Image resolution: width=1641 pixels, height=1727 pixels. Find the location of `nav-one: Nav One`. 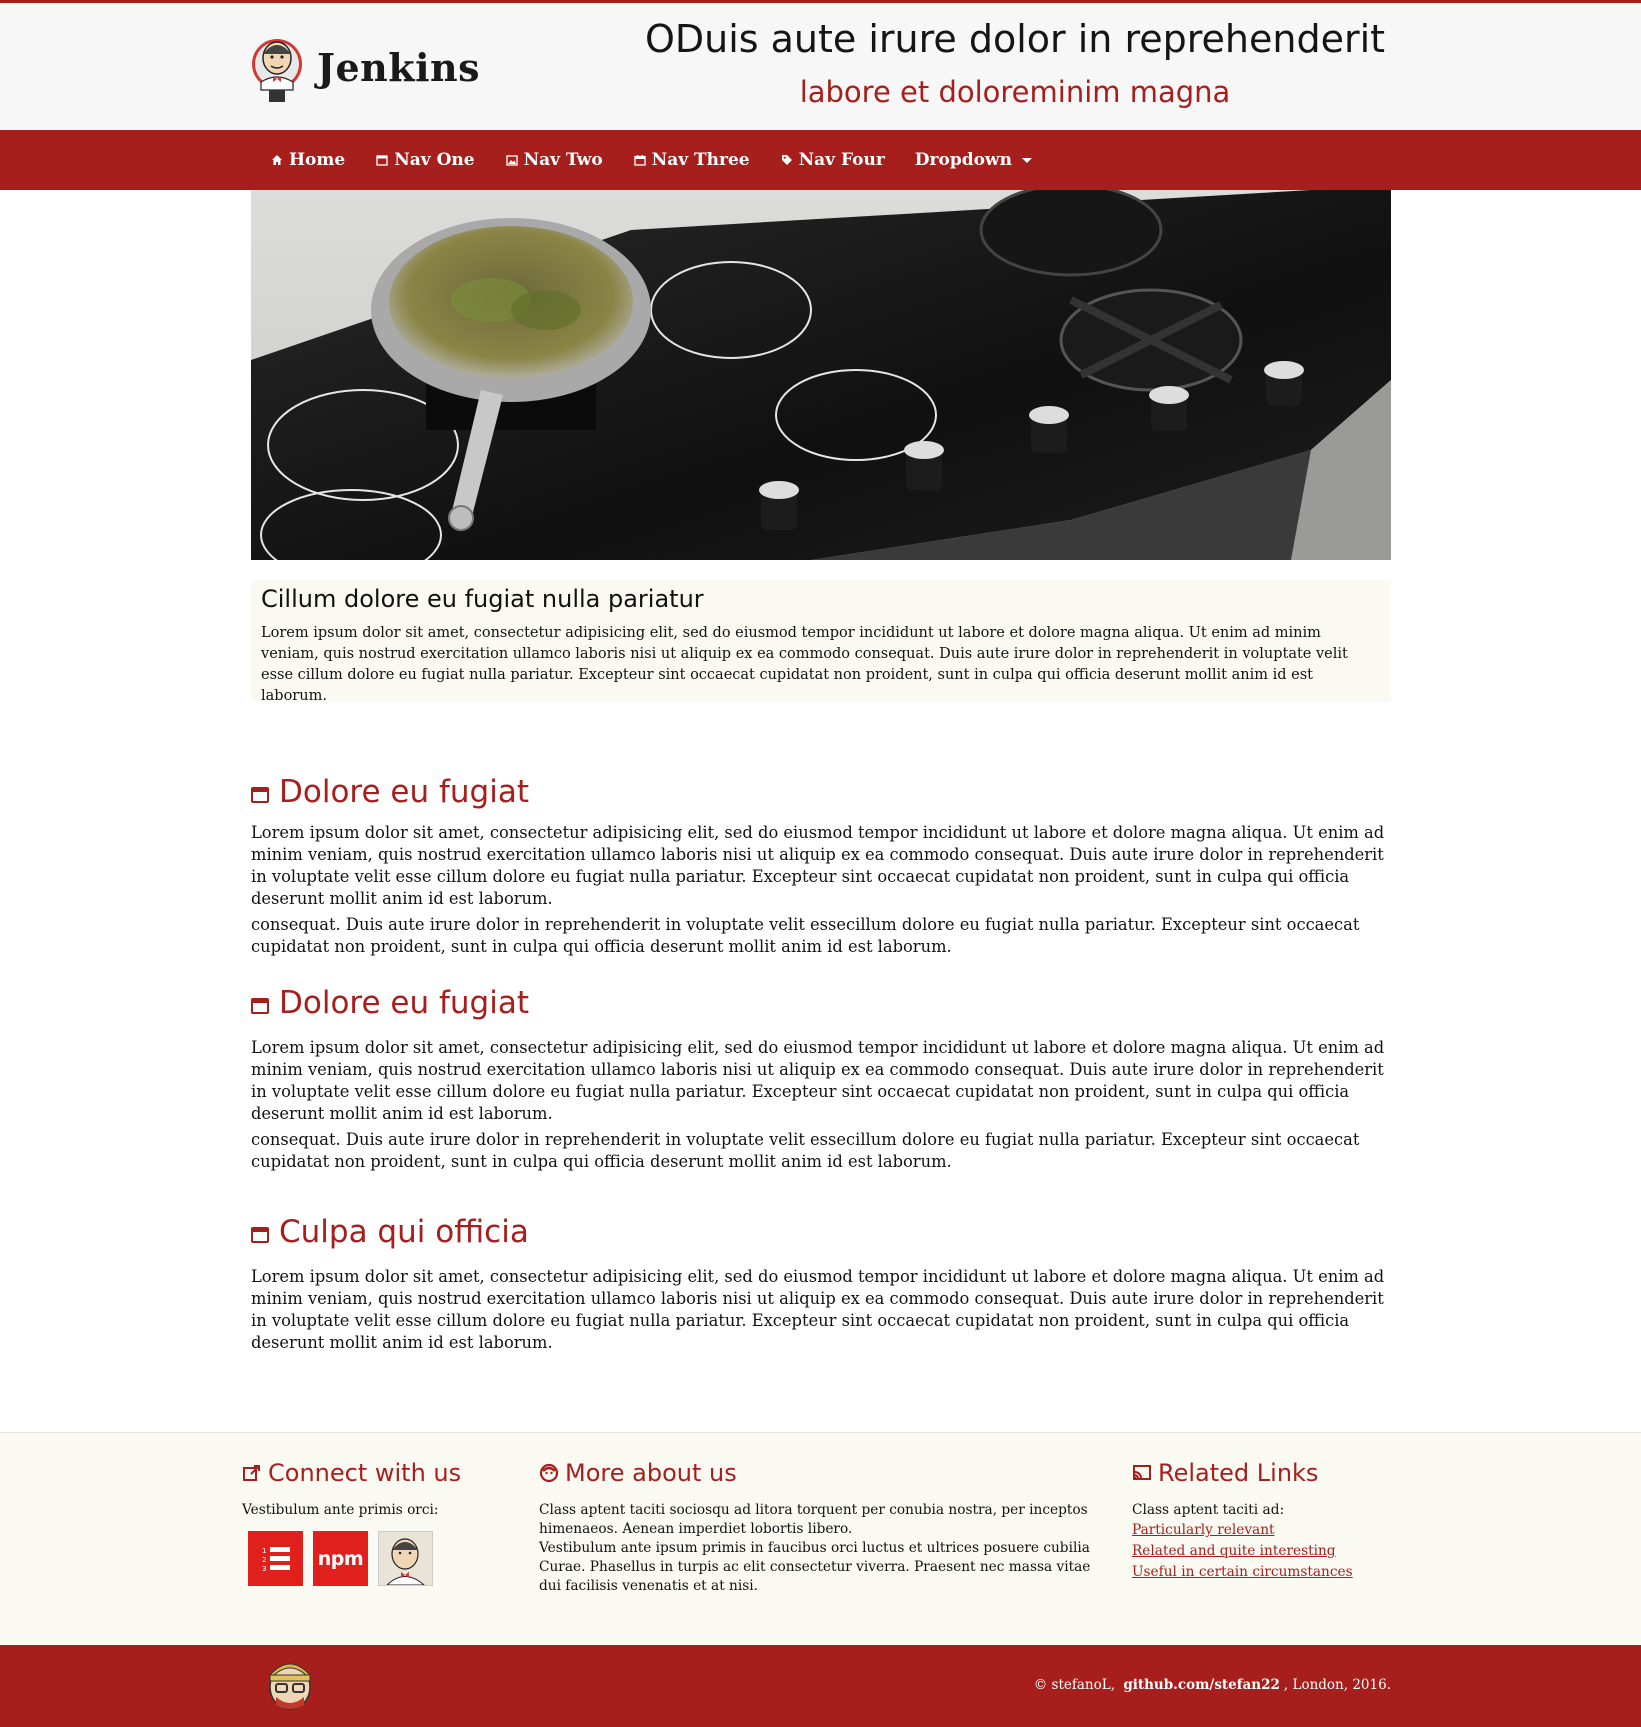

nav-one: Nav One is located at coordinates (425, 160).